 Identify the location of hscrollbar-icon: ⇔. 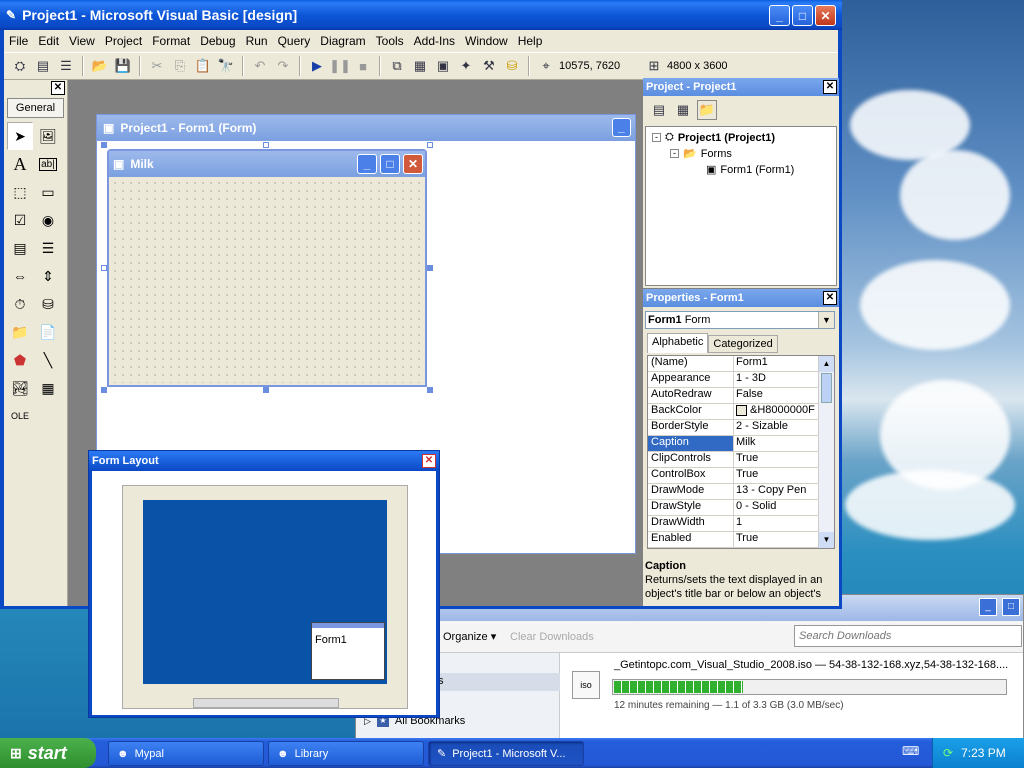
(20, 276).